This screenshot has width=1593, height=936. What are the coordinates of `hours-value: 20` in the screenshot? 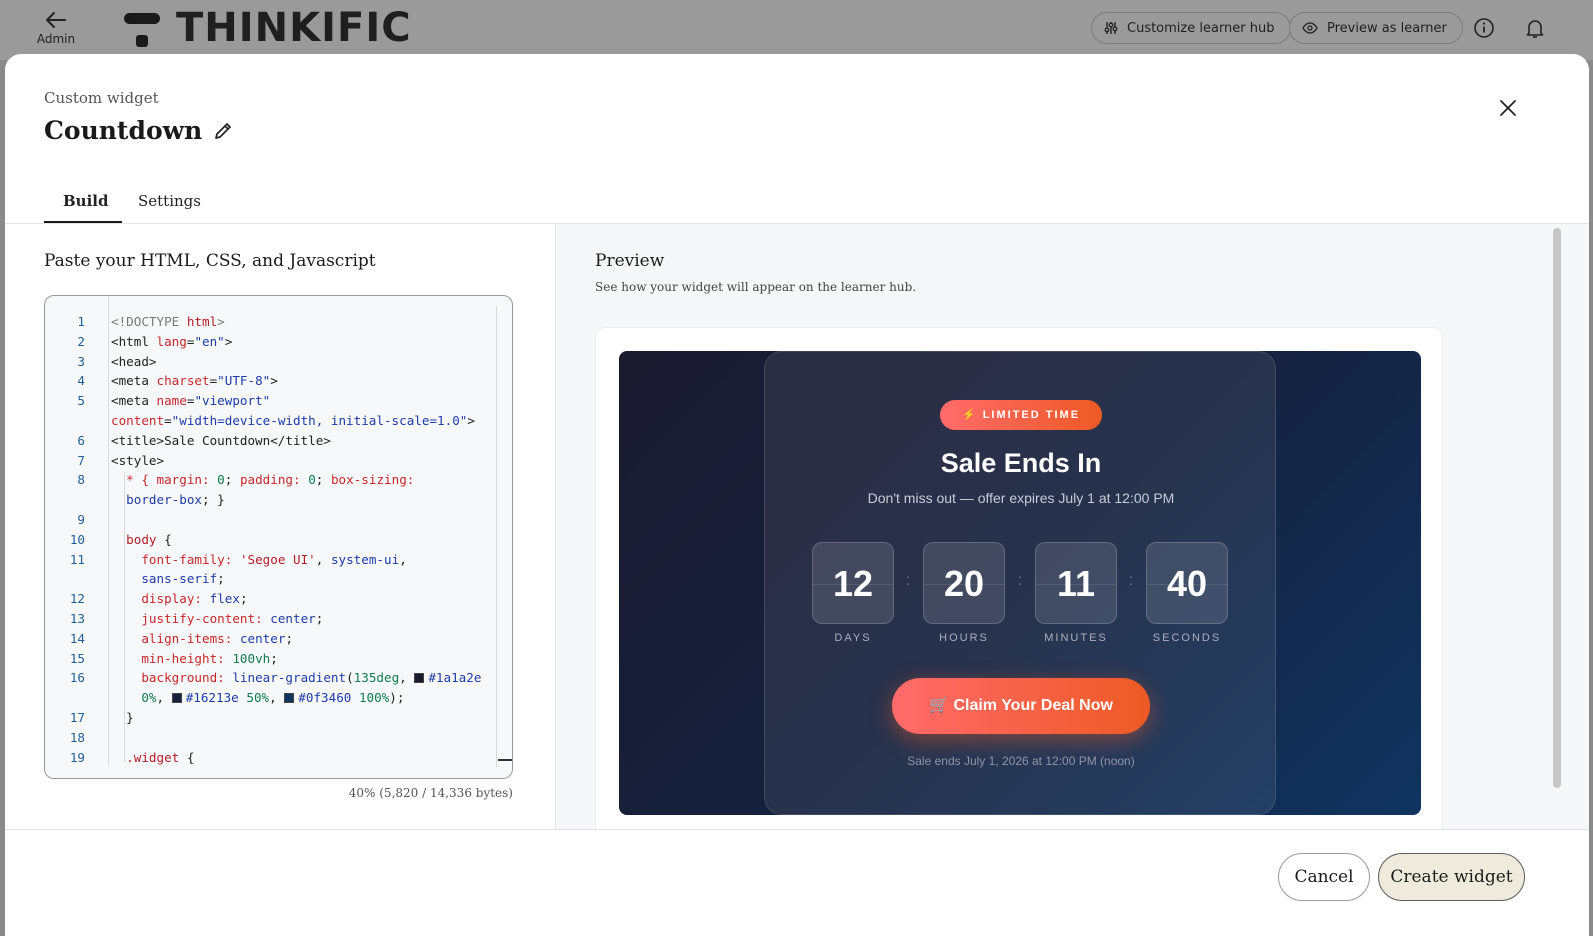 It's located at (964, 583).